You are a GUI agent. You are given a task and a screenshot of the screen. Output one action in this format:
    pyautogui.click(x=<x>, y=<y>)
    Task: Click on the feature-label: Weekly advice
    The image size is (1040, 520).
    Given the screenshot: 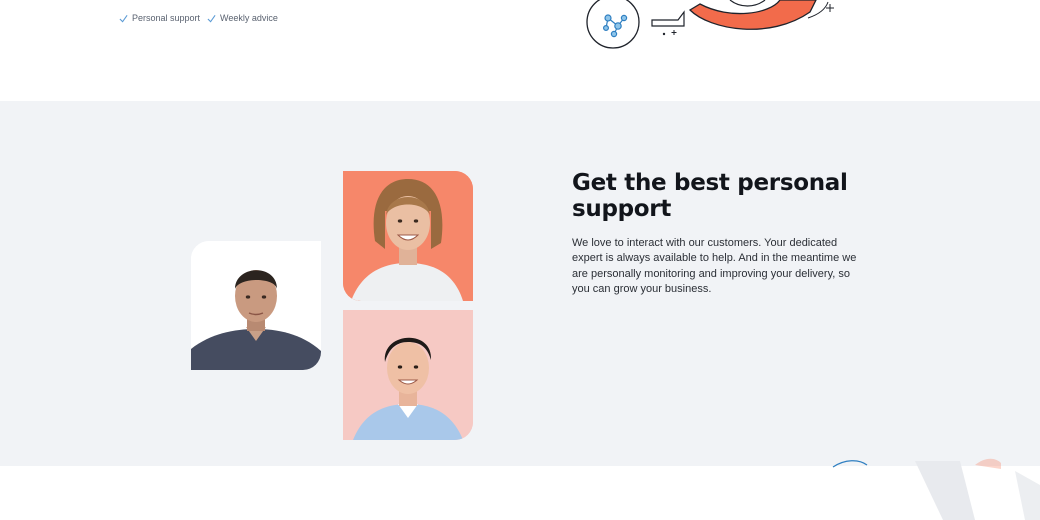 What is the action you would take?
    pyautogui.click(x=249, y=18)
    